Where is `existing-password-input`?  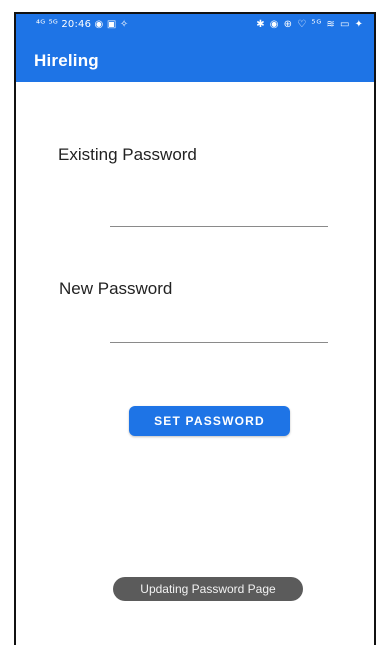 existing-password-input is located at coordinates (219, 214).